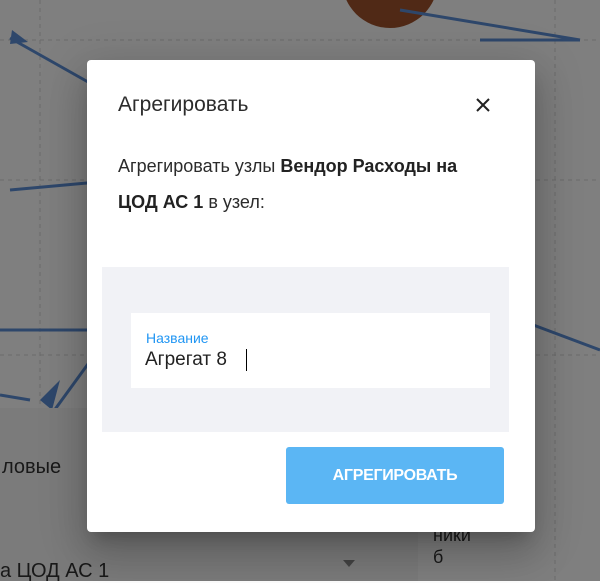  What do you see at coordinates (183, 104) in the screenshot?
I see `dialog-title: Агрегировать` at bounding box center [183, 104].